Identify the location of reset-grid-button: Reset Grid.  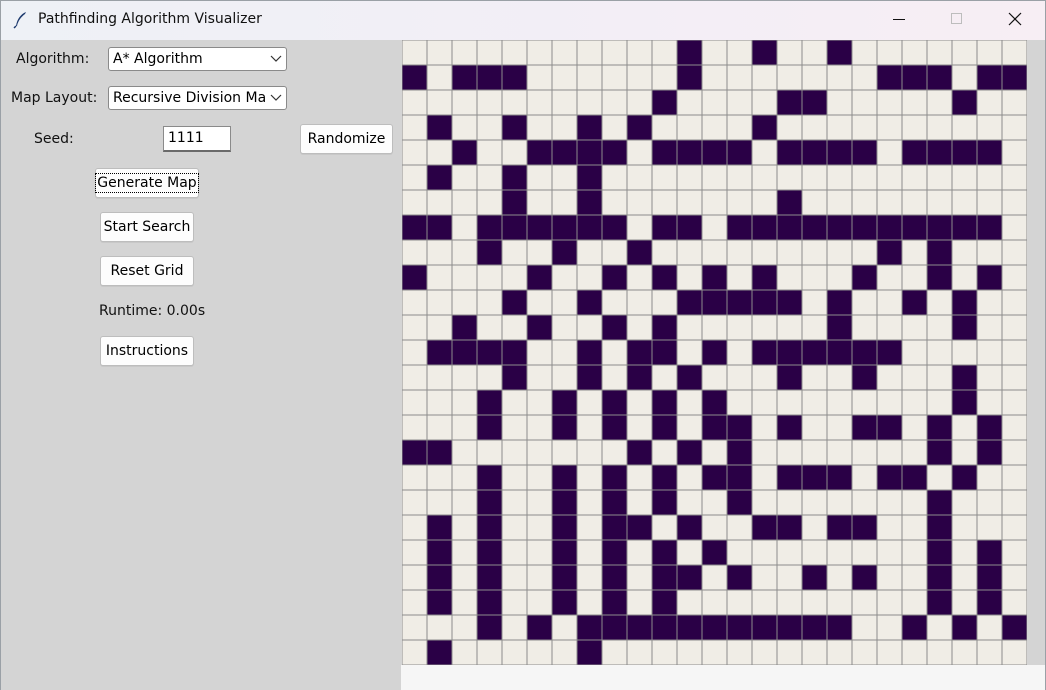
(147, 271).